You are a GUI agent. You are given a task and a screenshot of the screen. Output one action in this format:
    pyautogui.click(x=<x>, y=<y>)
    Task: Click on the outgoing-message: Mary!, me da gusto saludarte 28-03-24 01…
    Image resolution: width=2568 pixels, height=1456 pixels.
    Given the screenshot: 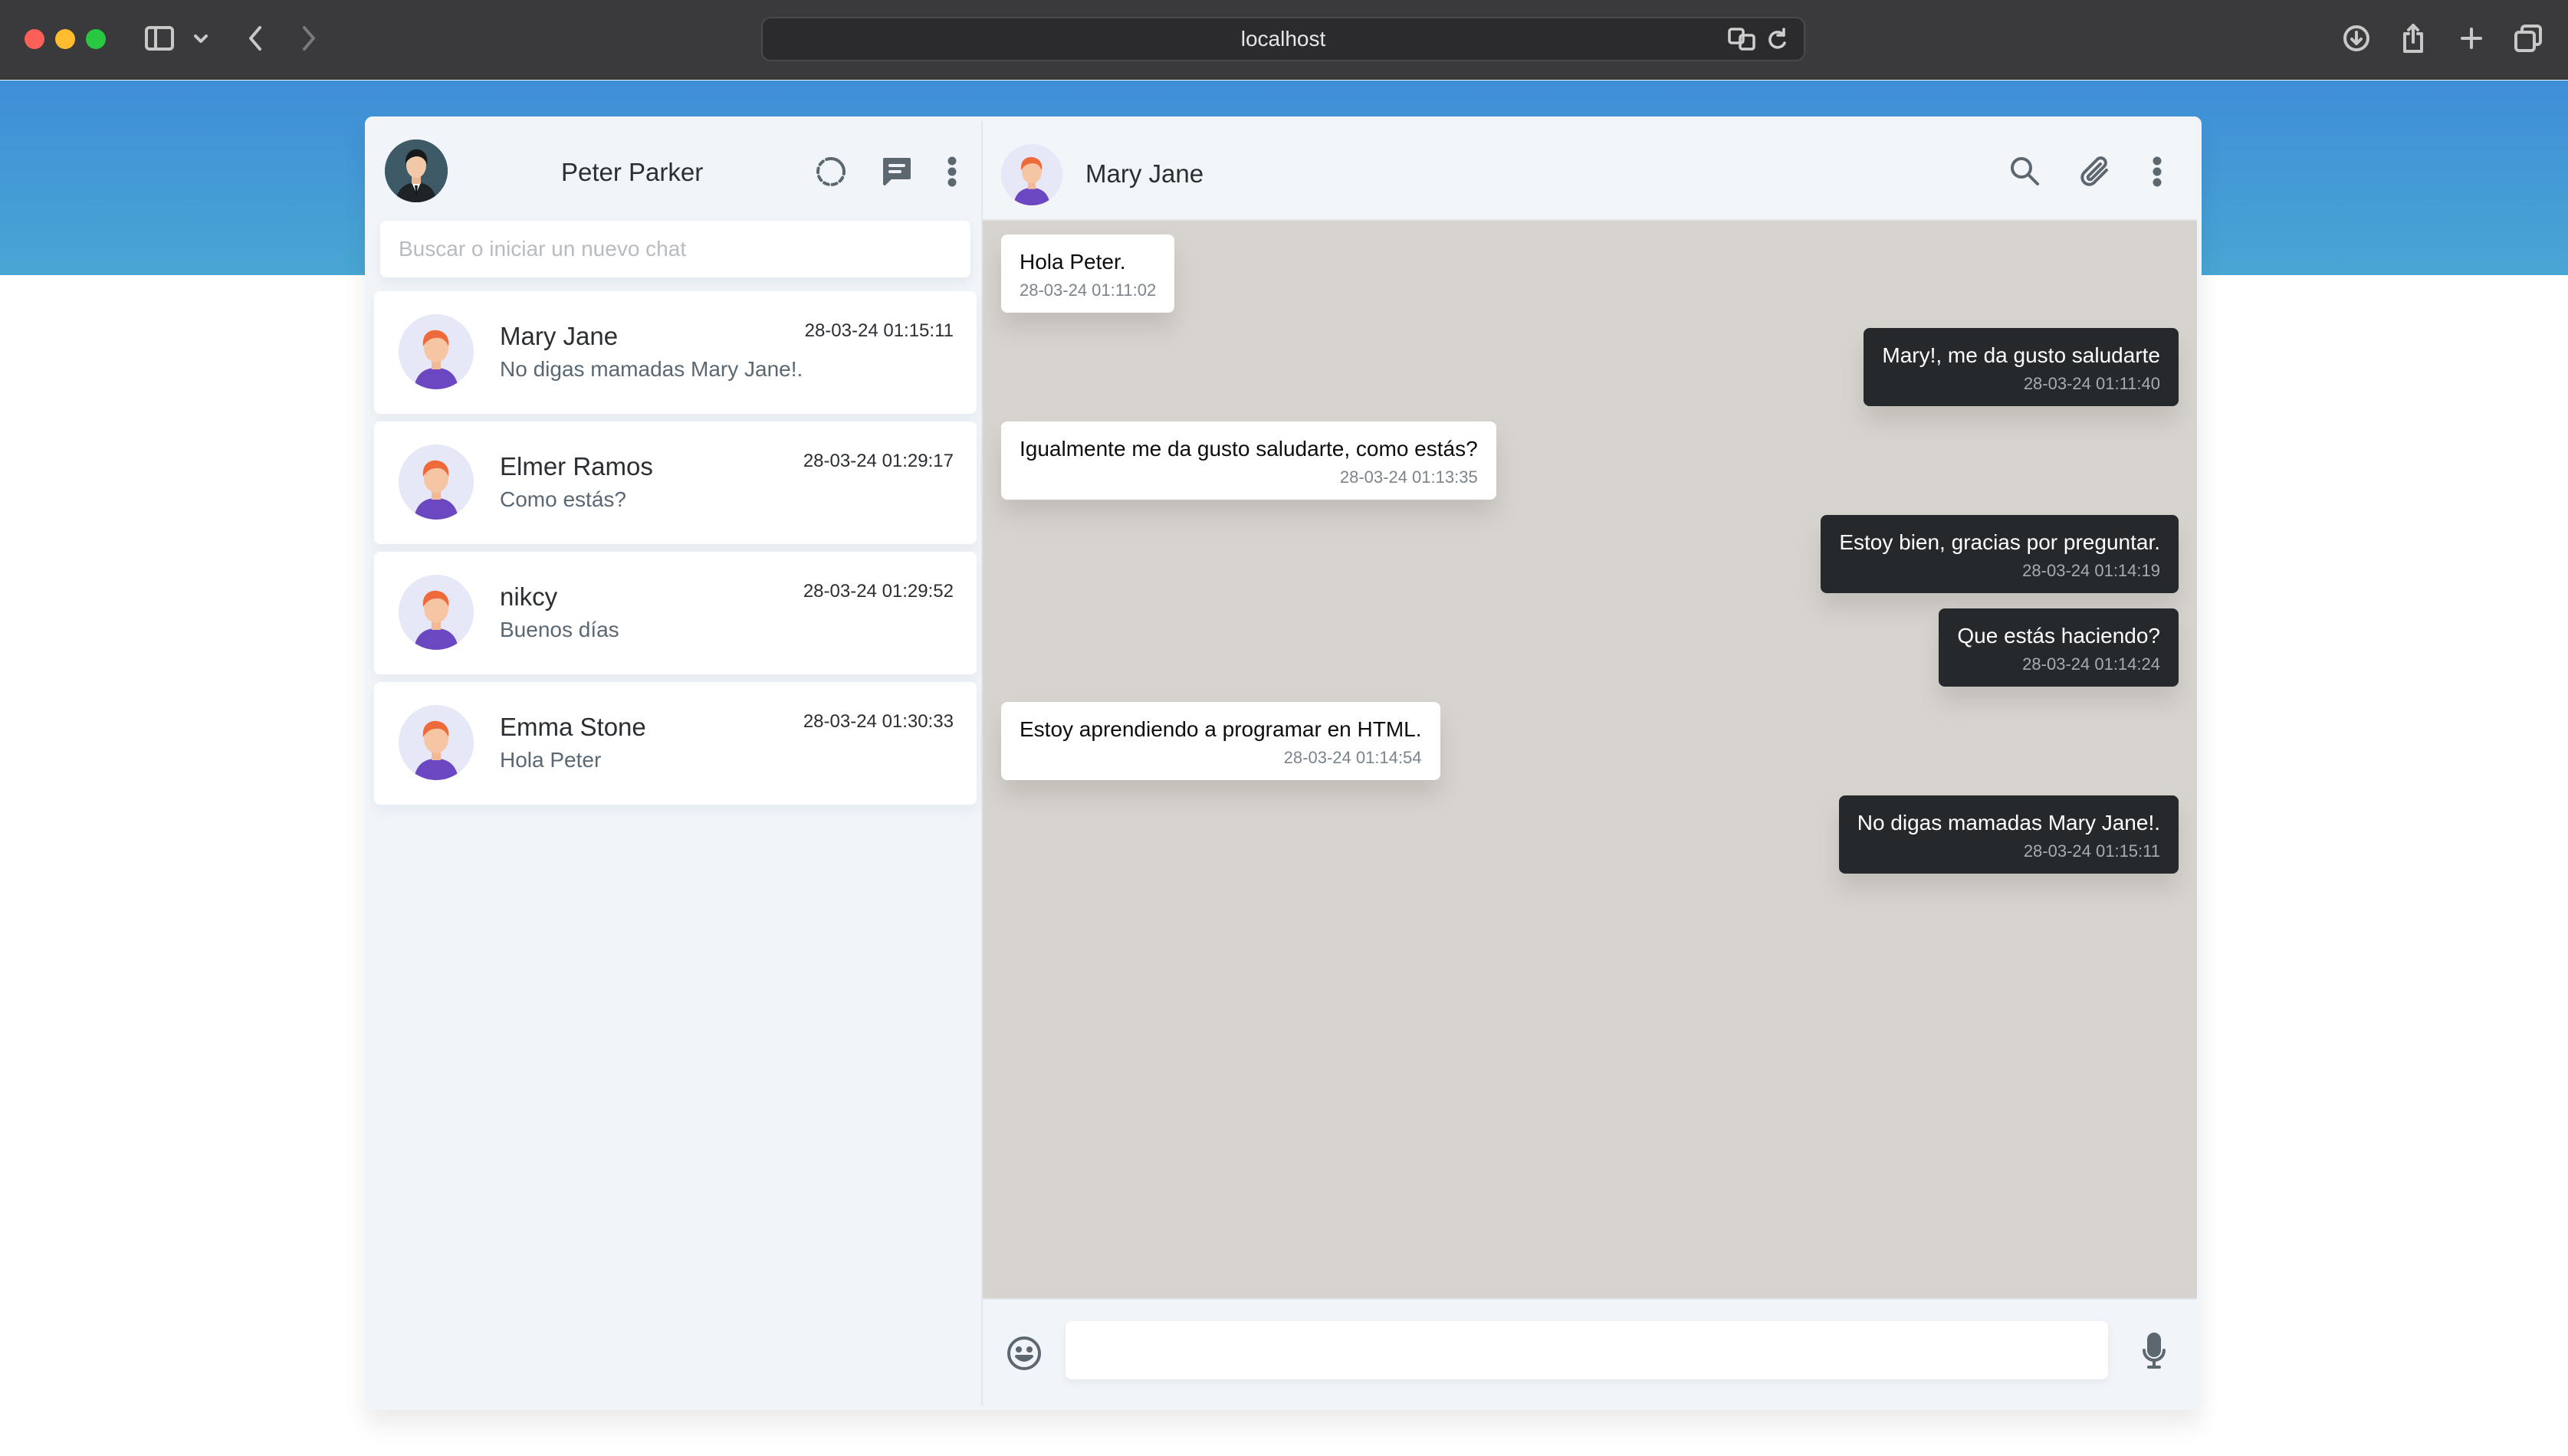 What is the action you would take?
    pyautogui.click(x=2021, y=367)
    